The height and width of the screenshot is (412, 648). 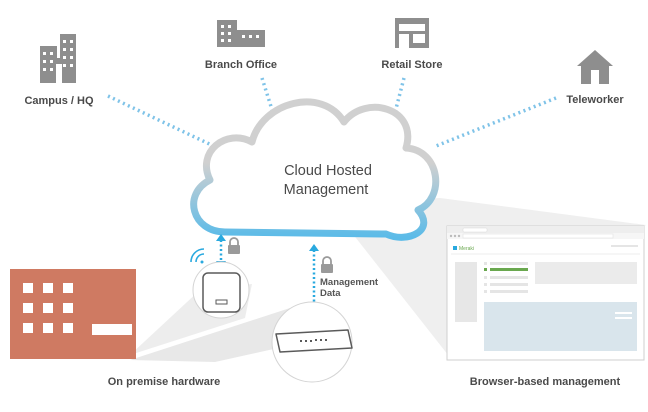 I want to click on on-premise-building, so click(x=73, y=314).